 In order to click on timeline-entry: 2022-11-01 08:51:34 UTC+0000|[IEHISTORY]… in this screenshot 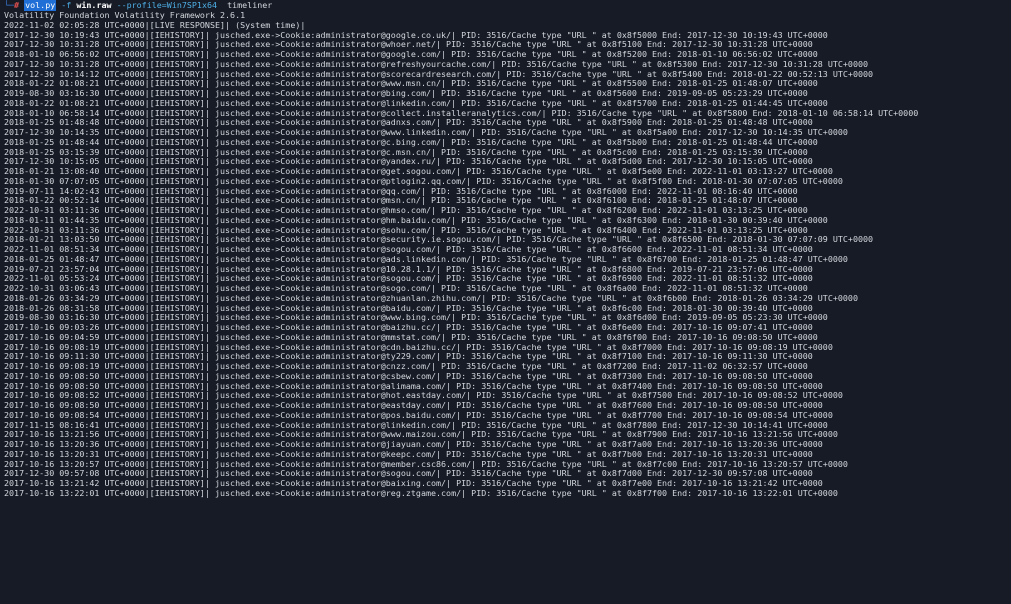, I will do `click(408, 249)`.